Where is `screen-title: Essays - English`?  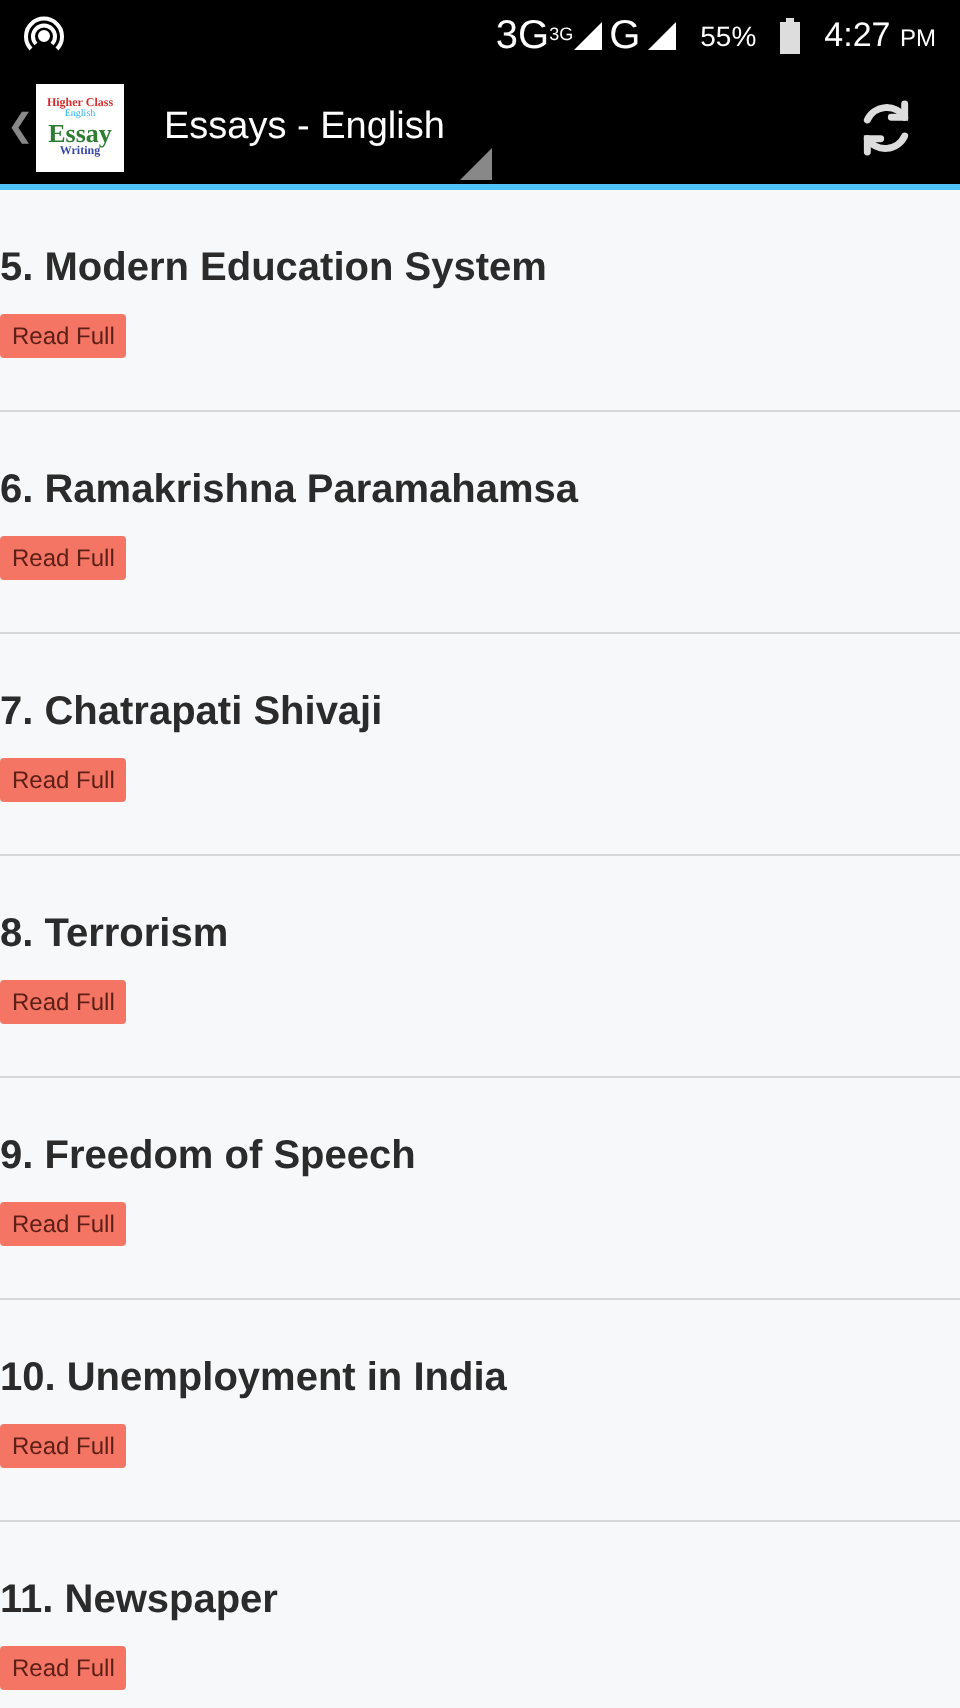
screen-title: Essays - English is located at coordinates (304, 128).